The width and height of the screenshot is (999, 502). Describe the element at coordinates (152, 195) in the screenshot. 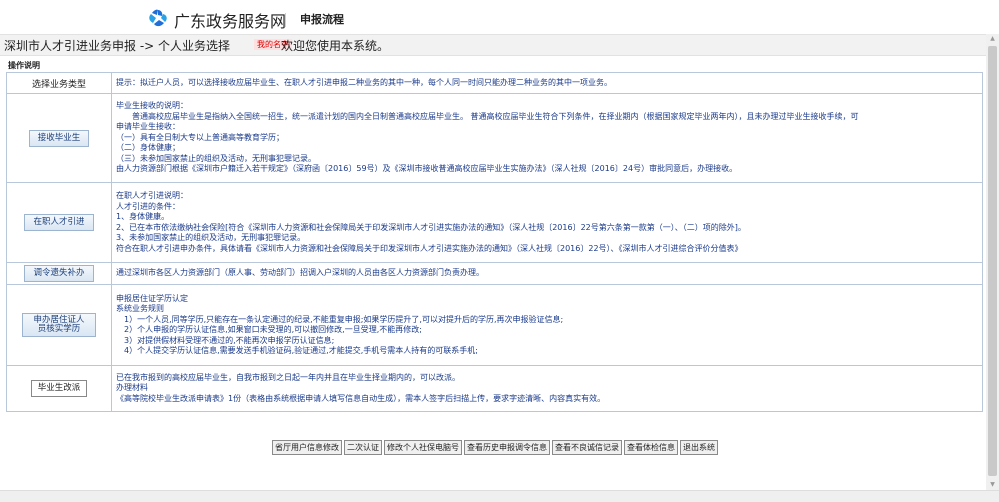

I see `description-line: 在职人才引进说明：` at that location.